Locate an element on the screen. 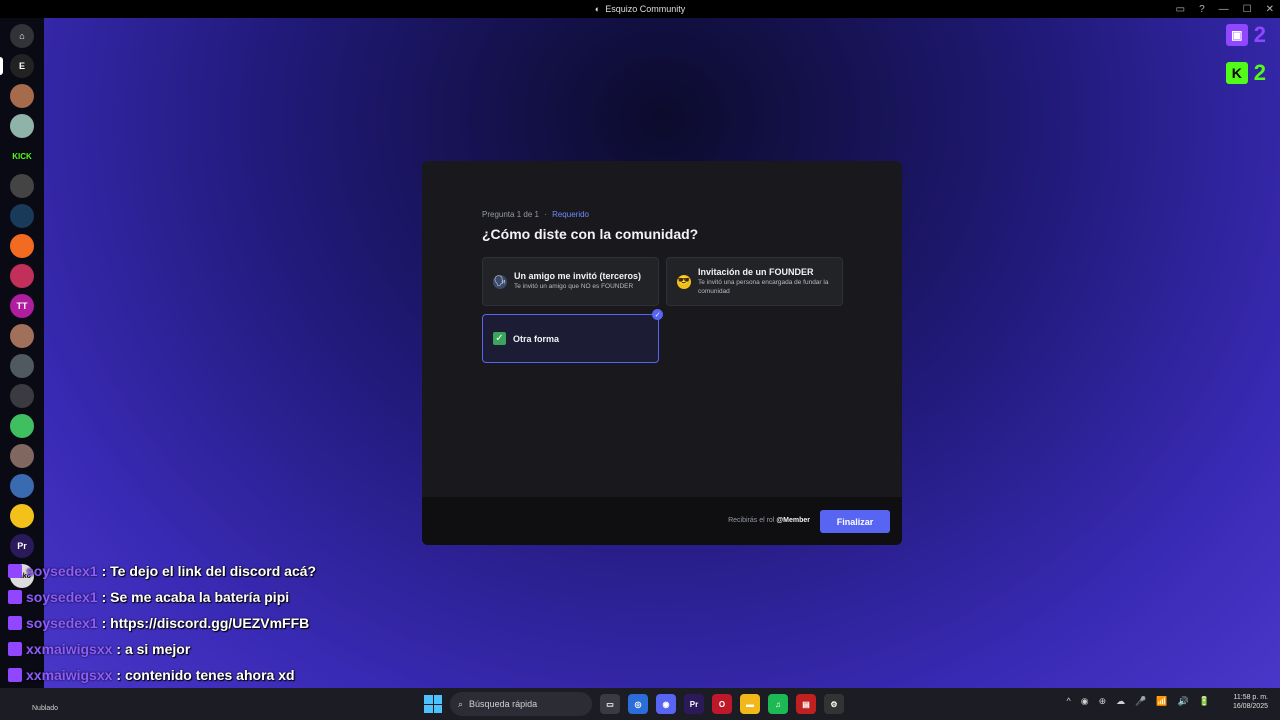 The image size is (1280, 720). kick-viewer-counter: K 2 is located at coordinates (1245, 73).